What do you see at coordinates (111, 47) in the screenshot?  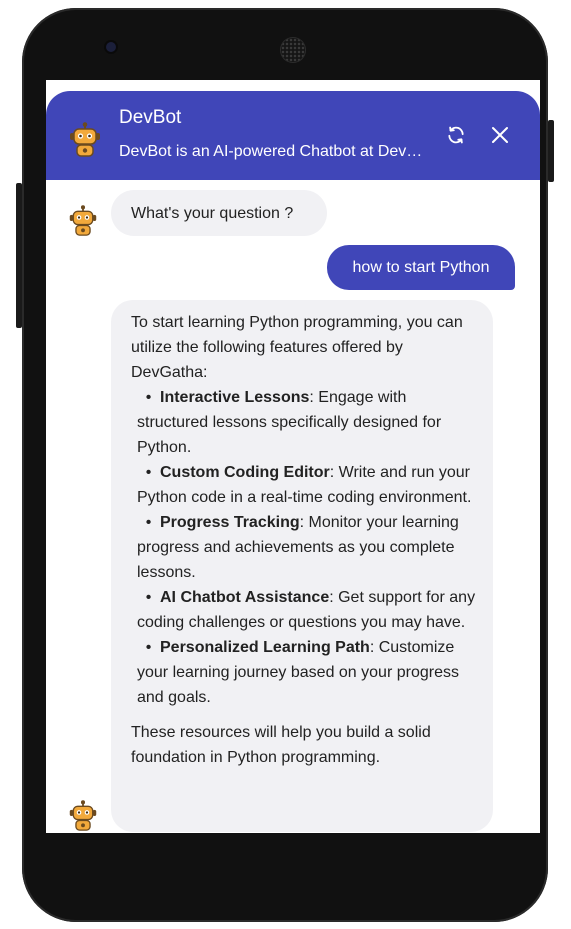 I see `front-camera` at bounding box center [111, 47].